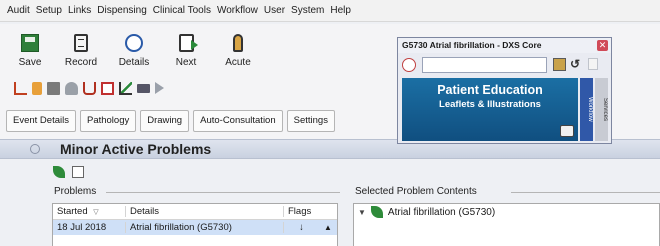 This screenshot has width=660, height=246. I want to click on graph-icon, so click(125, 88).